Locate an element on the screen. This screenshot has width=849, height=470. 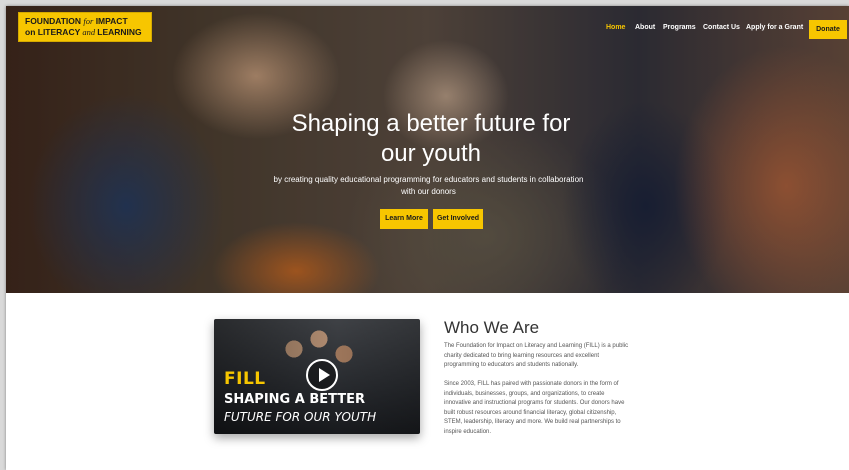
video-brand-text: FILL is located at coordinates (245, 379).